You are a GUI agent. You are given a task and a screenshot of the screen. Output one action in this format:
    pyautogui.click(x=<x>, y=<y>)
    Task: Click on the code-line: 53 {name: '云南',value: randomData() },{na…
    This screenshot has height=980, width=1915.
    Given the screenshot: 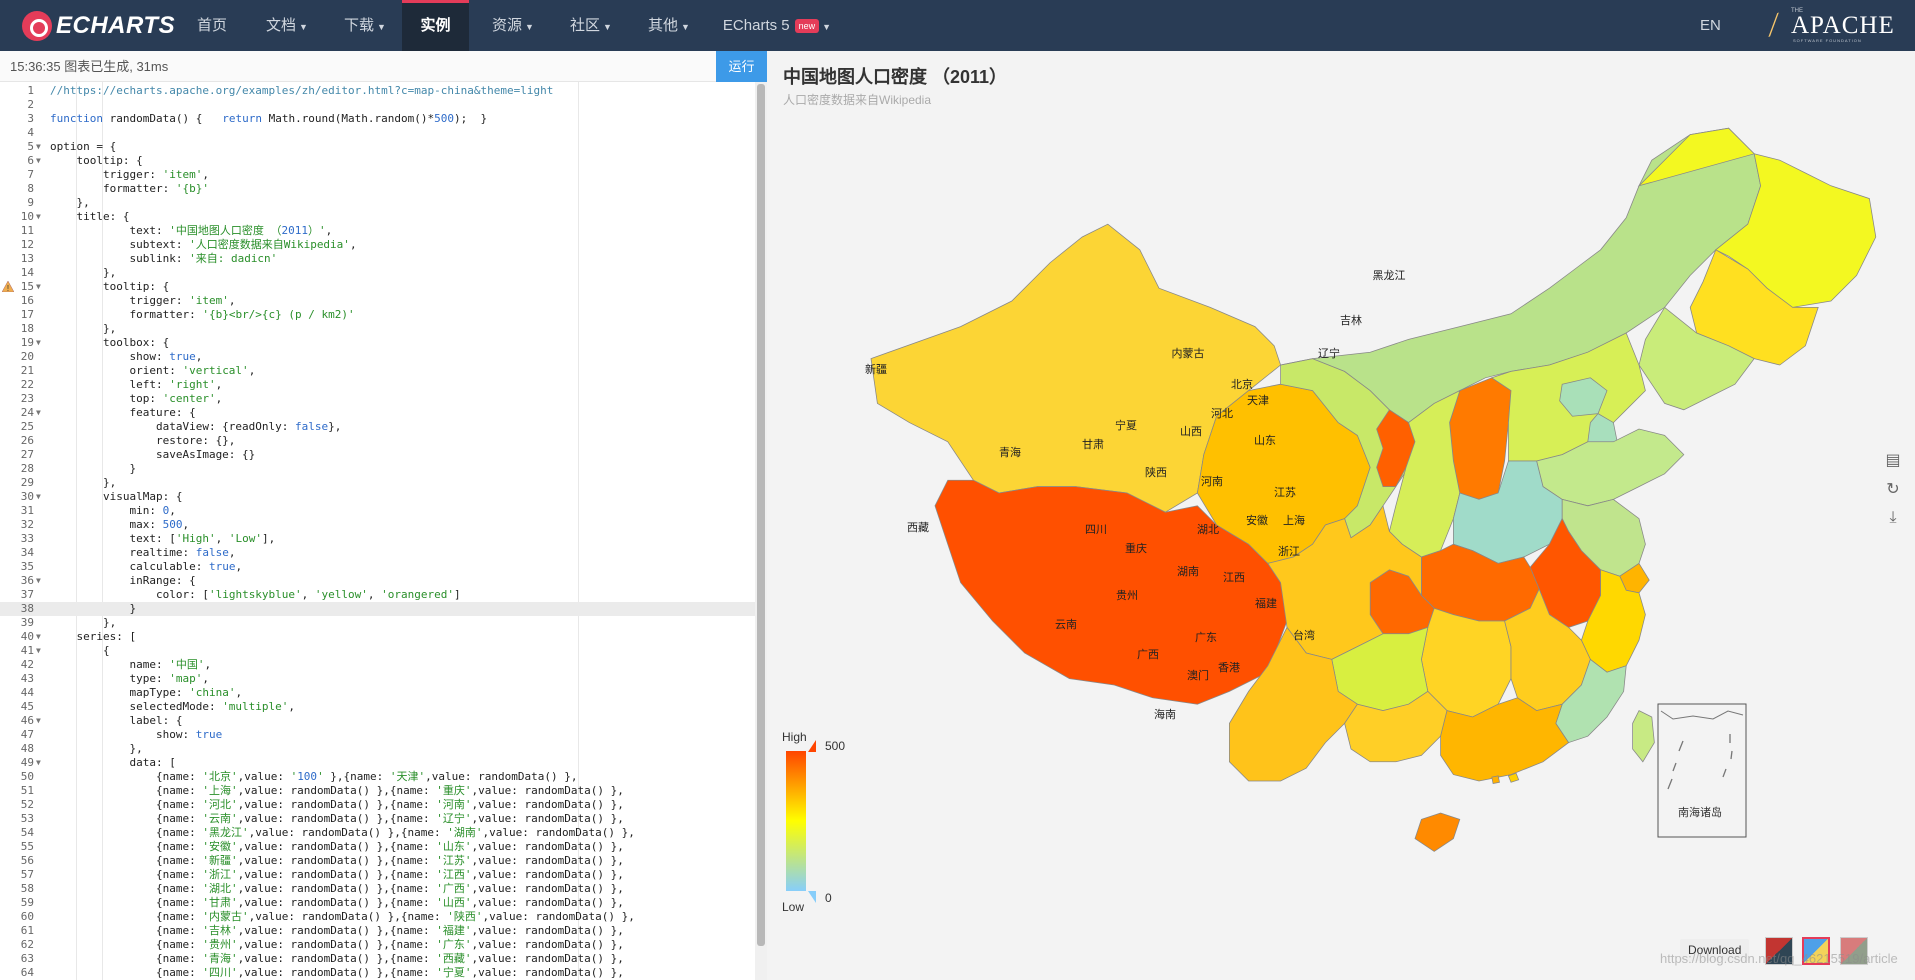 What is the action you would take?
    pyautogui.click(x=377, y=819)
    